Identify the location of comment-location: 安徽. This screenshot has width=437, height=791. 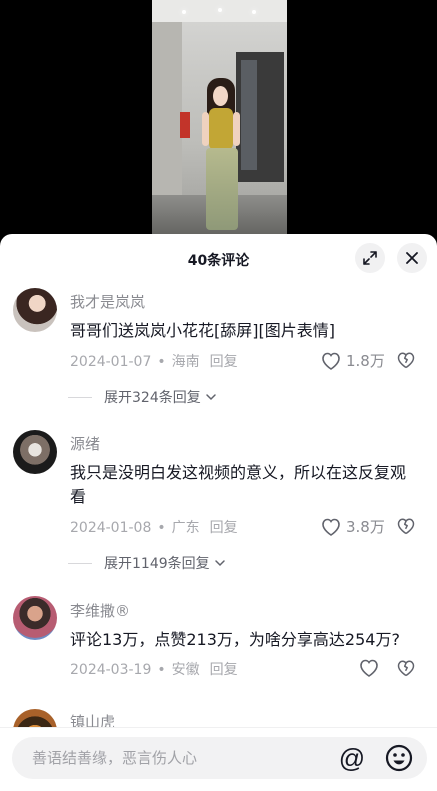
(185, 670).